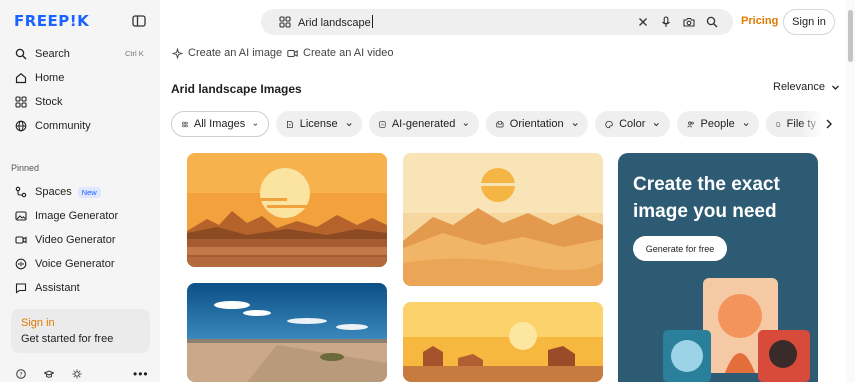  I want to click on filter-ai-generated: AI AI-generated, so click(424, 124).